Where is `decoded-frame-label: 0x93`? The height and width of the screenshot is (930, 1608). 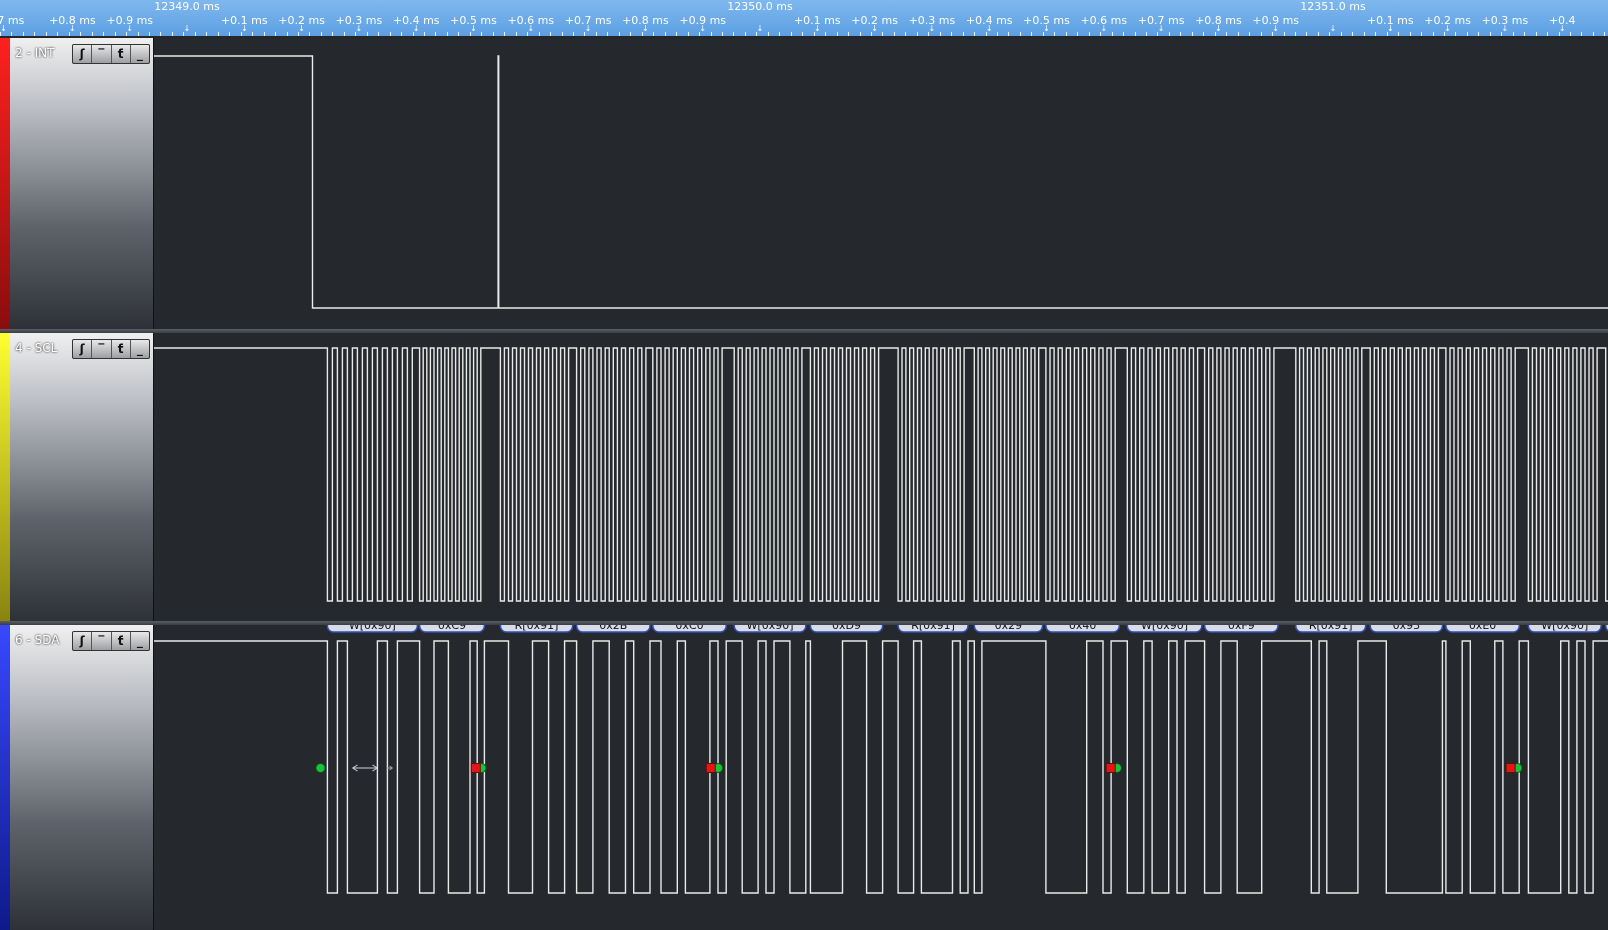 decoded-frame-label: 0x93 is located at coordinates (1407, 628).